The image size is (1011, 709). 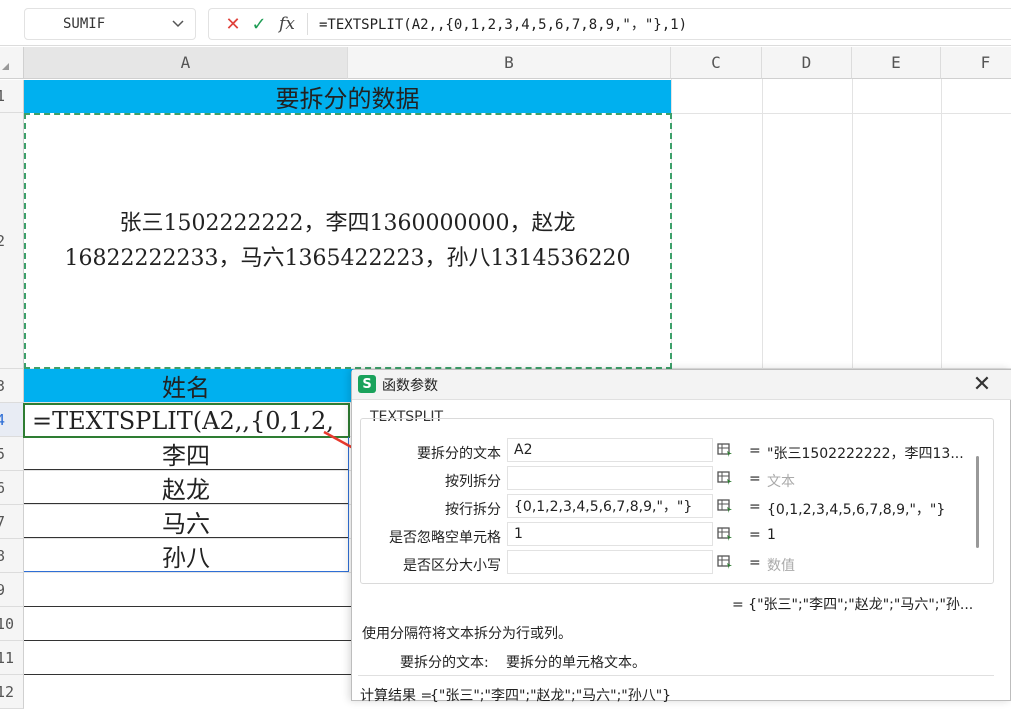 What do you see at coordinates (12, 63) in the screenshot?
I see `select-all-corner` at bounding box center [12, 63].